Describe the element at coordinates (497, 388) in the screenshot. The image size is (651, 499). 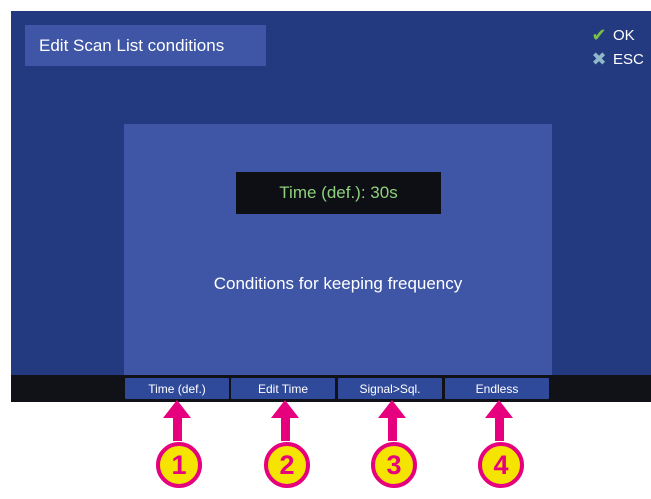
I see `softkey-endless: Endless` at that location.